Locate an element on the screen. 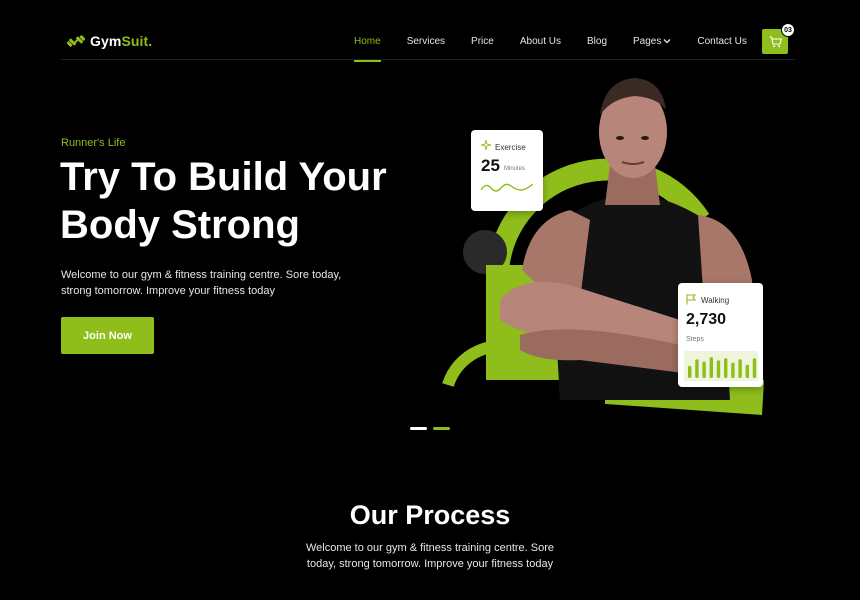  join-now-button: Join Now is located at coordinates (107, 335).